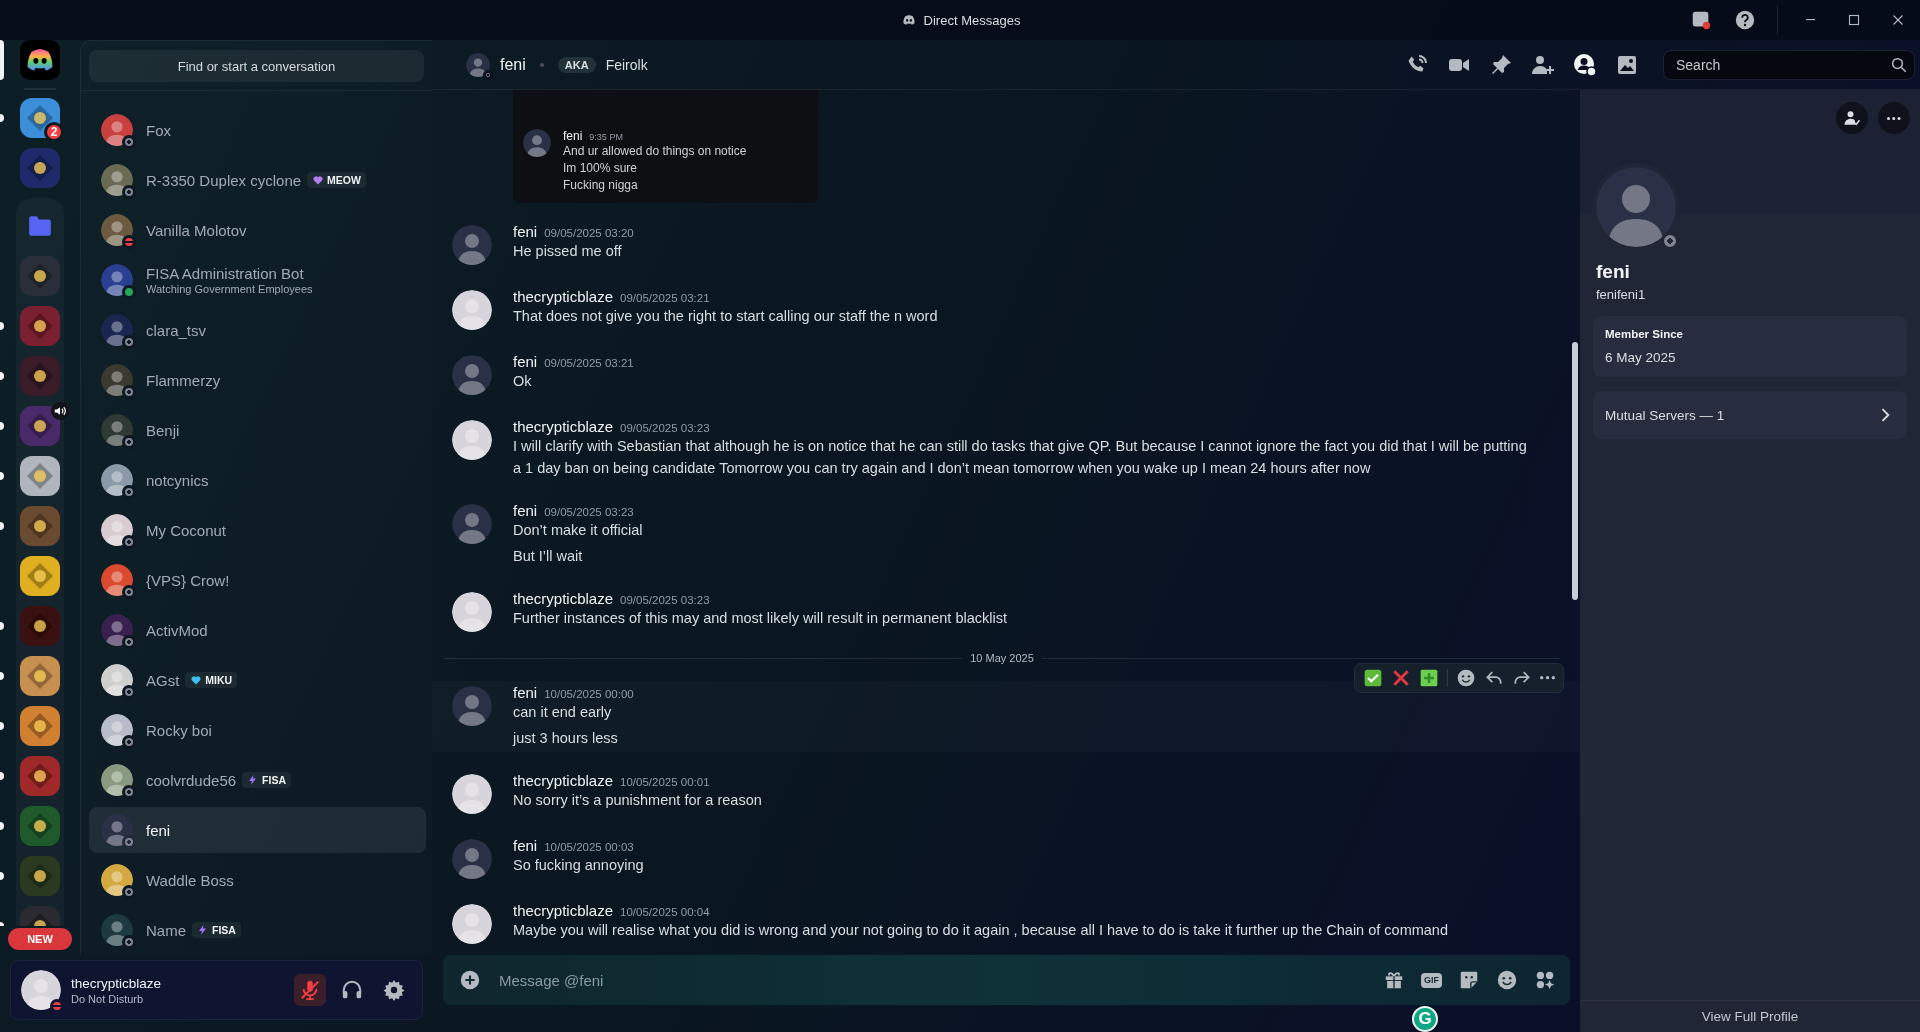 The height and width of the screenshot is (1032, 1920). I want to click on folder-icon, so click(40, 226).